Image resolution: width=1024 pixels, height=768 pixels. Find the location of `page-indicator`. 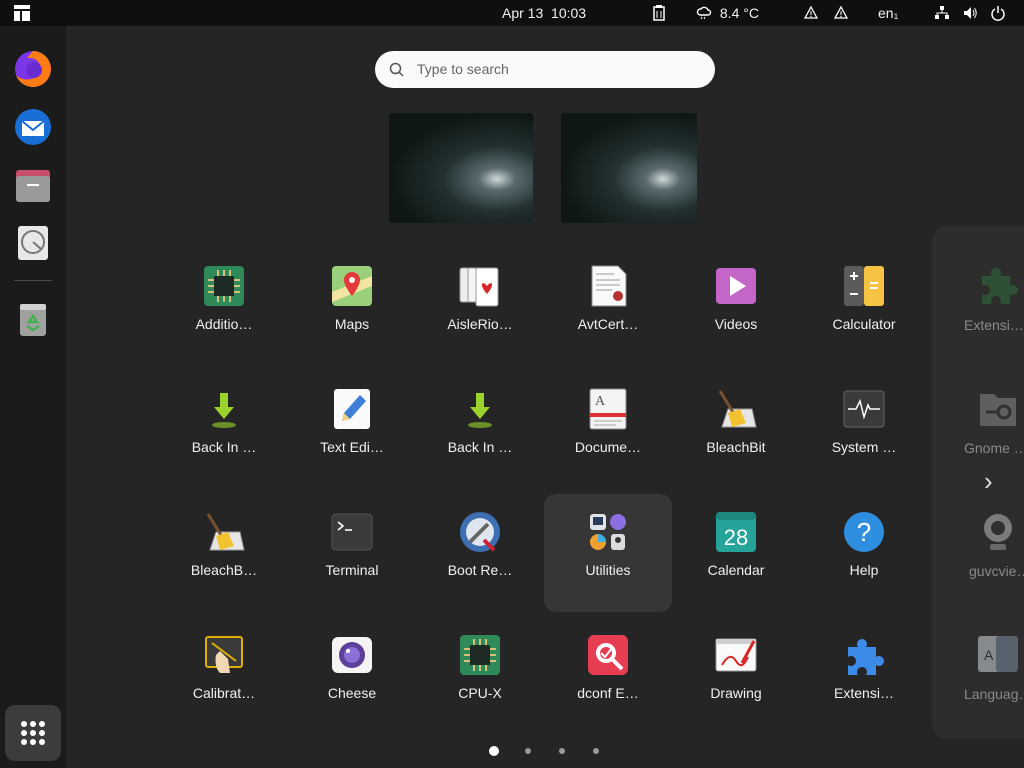

page-indicator is located at coordinates (512, 751).